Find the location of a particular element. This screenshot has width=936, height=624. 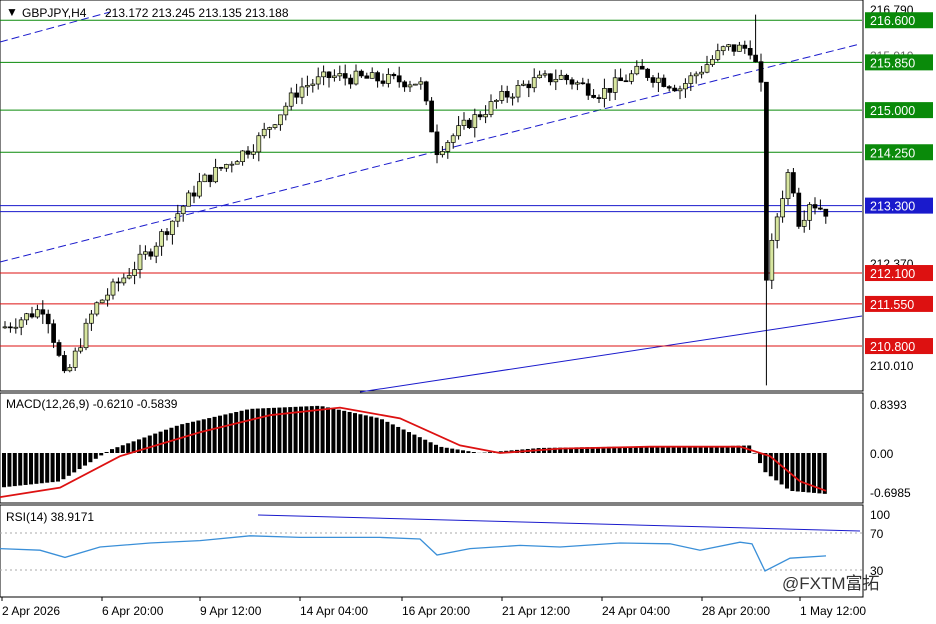

time-label: 2 Apr 2026 is located at coordinates (31, 611).